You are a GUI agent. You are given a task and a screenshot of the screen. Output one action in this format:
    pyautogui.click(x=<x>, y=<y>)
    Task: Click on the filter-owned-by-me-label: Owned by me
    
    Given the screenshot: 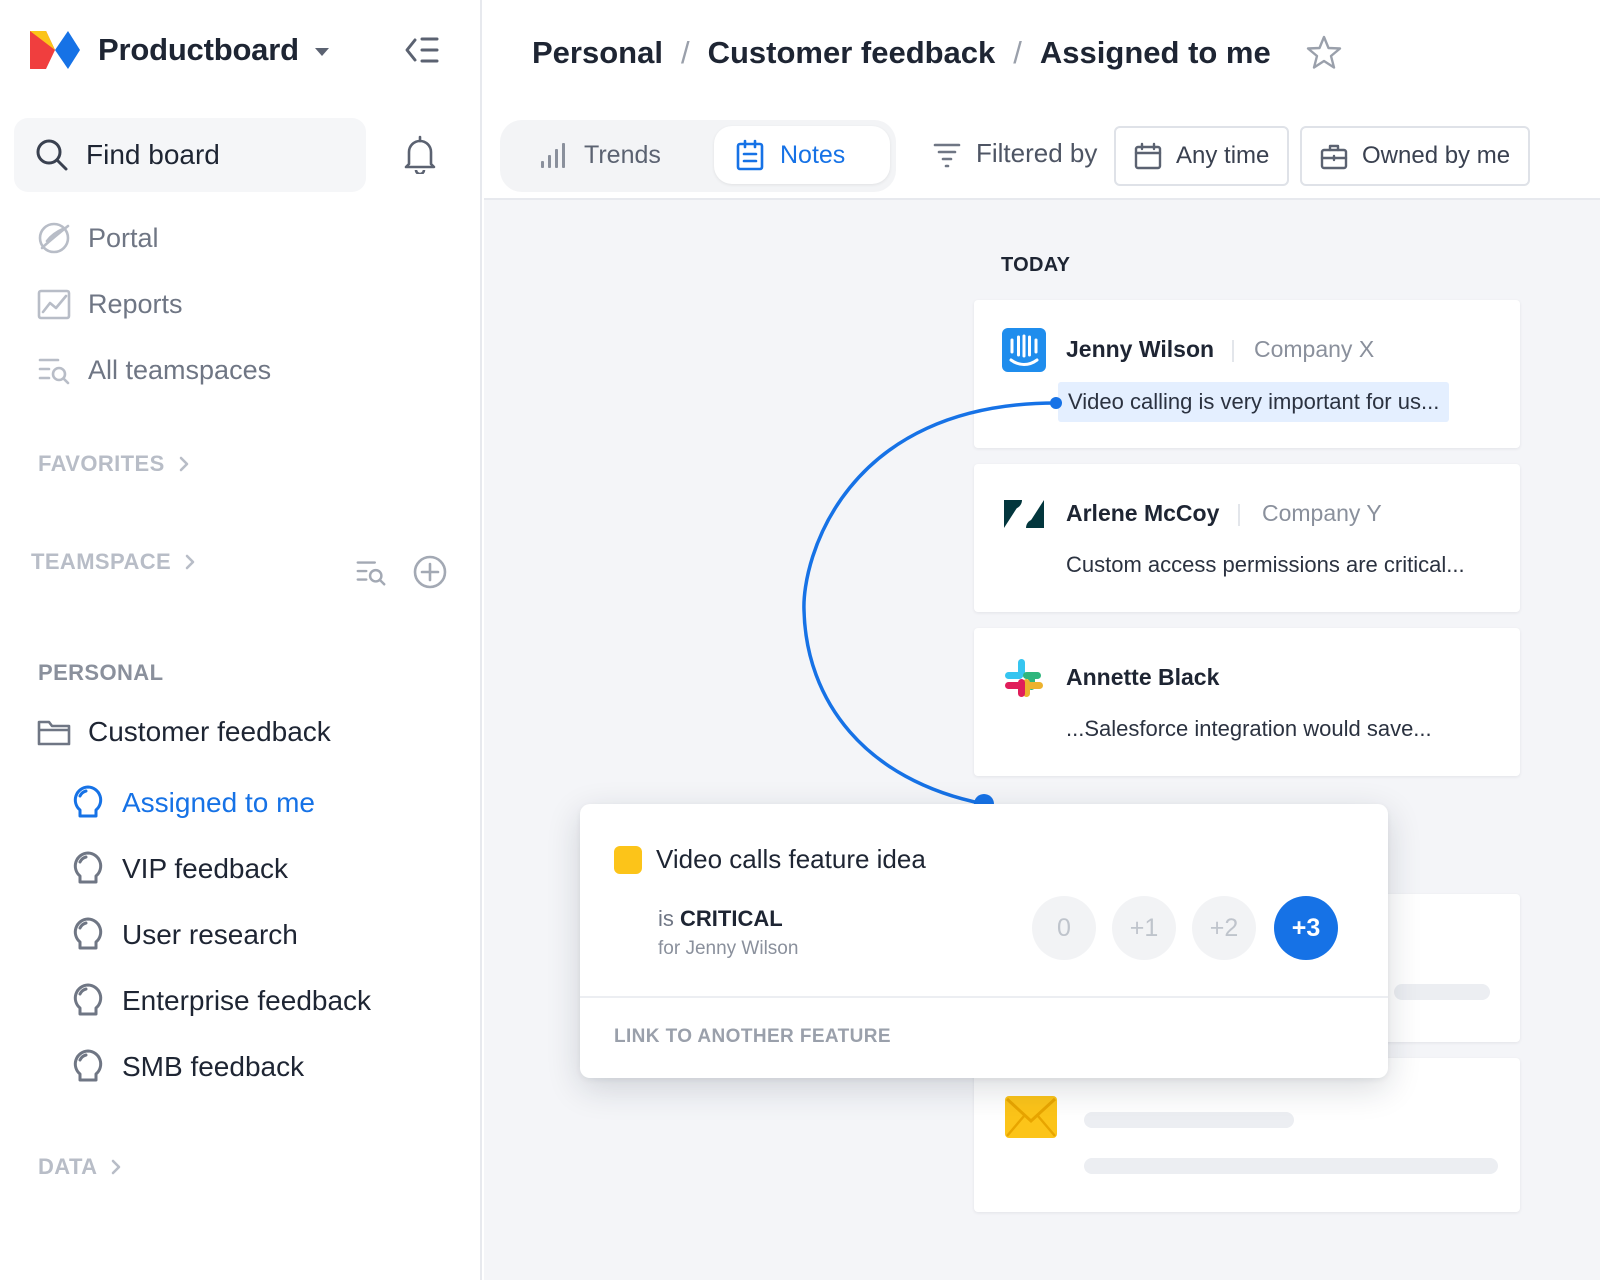 What is the action you would take?
    pyautogui.click(x=1436, y=155)
    